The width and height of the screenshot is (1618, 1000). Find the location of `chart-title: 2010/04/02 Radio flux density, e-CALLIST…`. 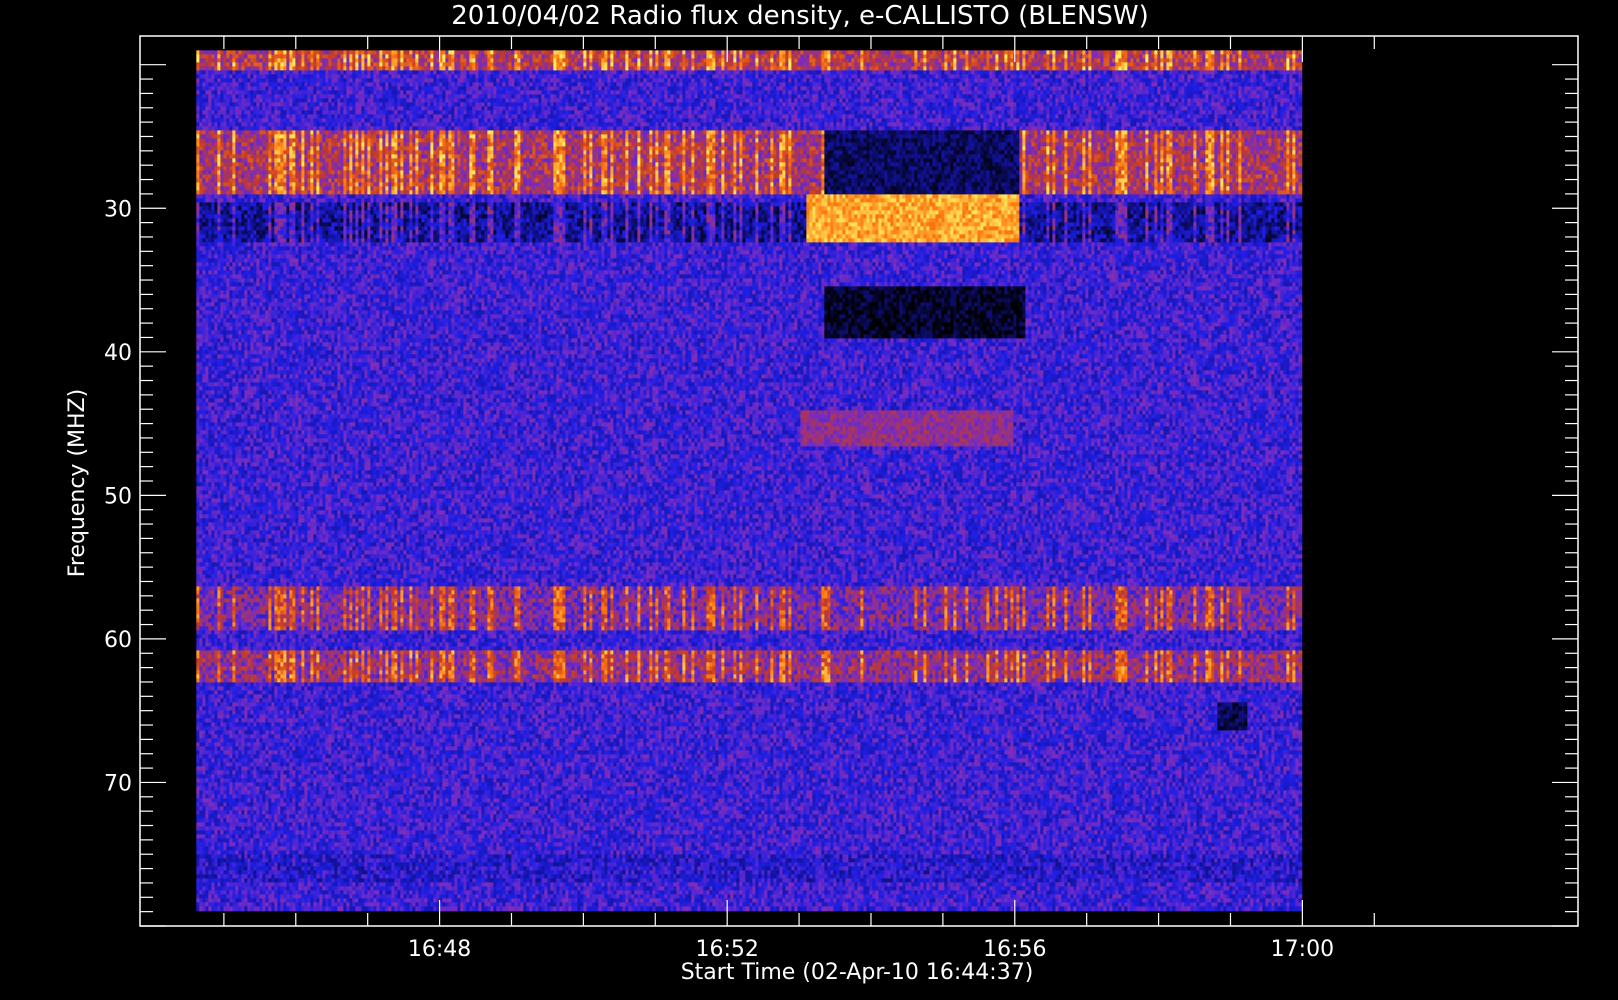

chart-title: 2010/04/02 Radio flux density, e-CALLIST… is located at coordinates (800, 16).